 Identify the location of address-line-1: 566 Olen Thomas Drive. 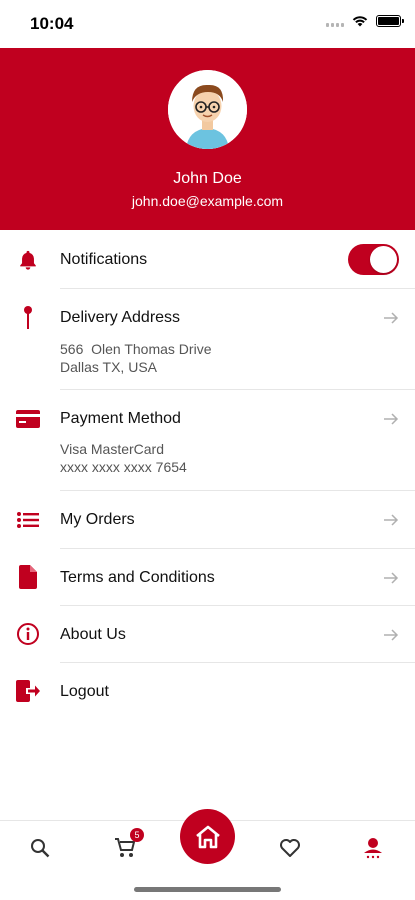
(136, 349).